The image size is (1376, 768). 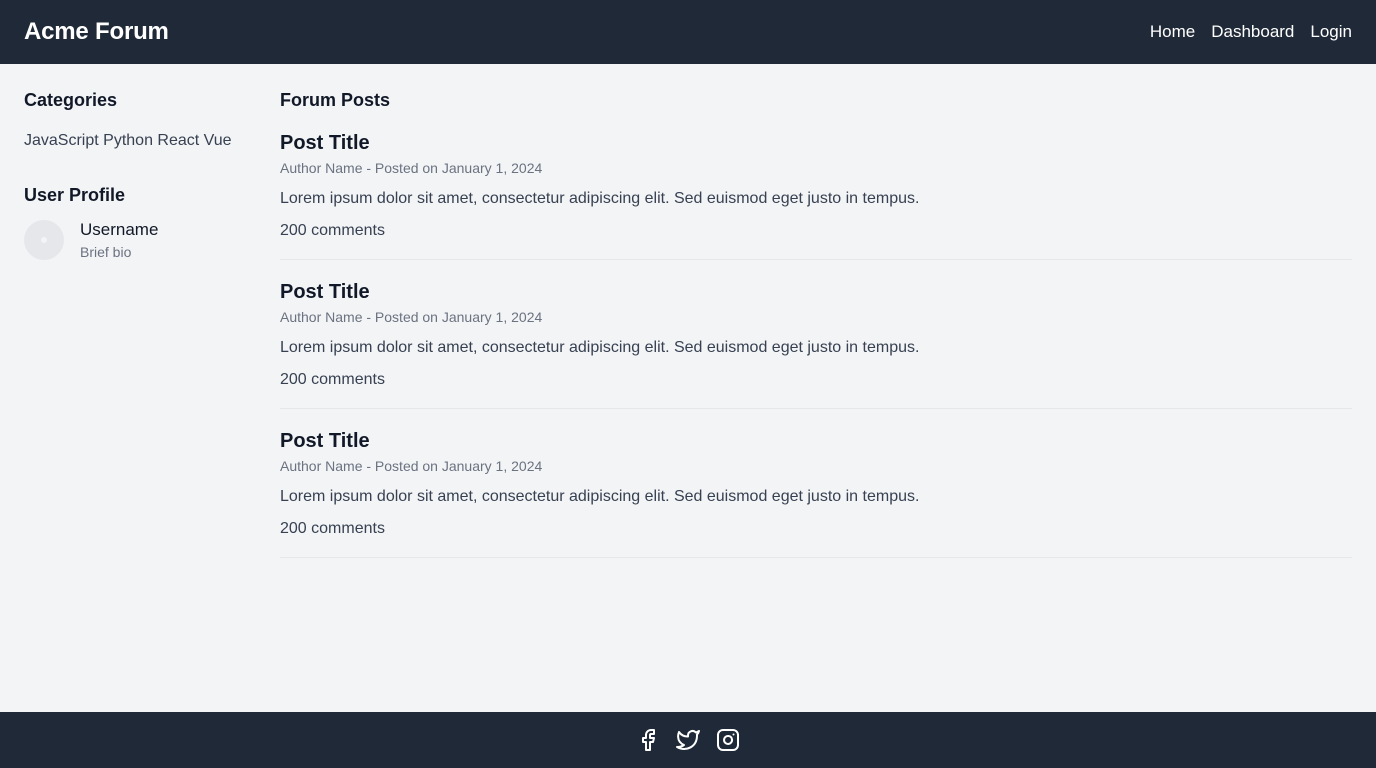 I want to click on avatar, so click(x=44, y=240).